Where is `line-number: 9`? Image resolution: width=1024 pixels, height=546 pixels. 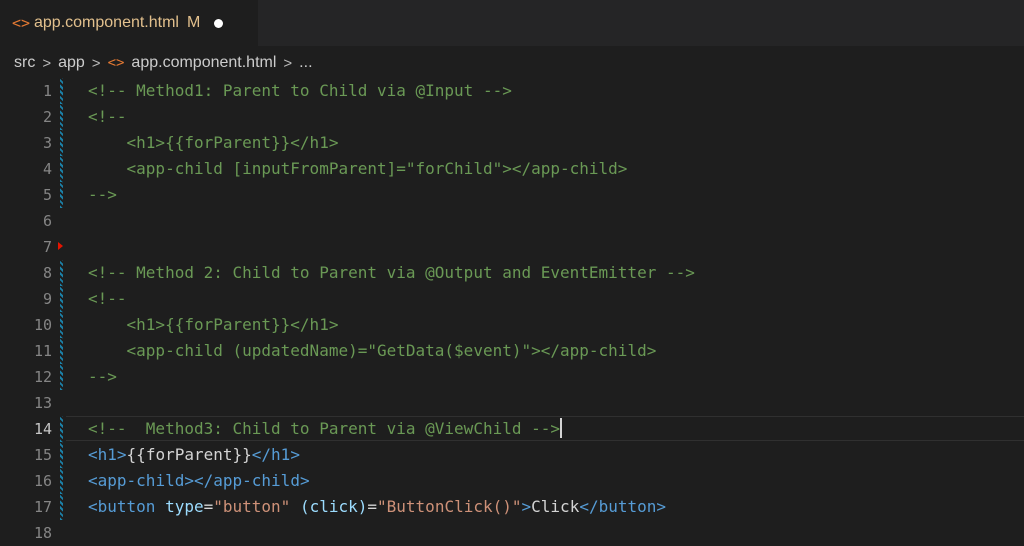 line-number: 9 is located at coordinates (47, 299).